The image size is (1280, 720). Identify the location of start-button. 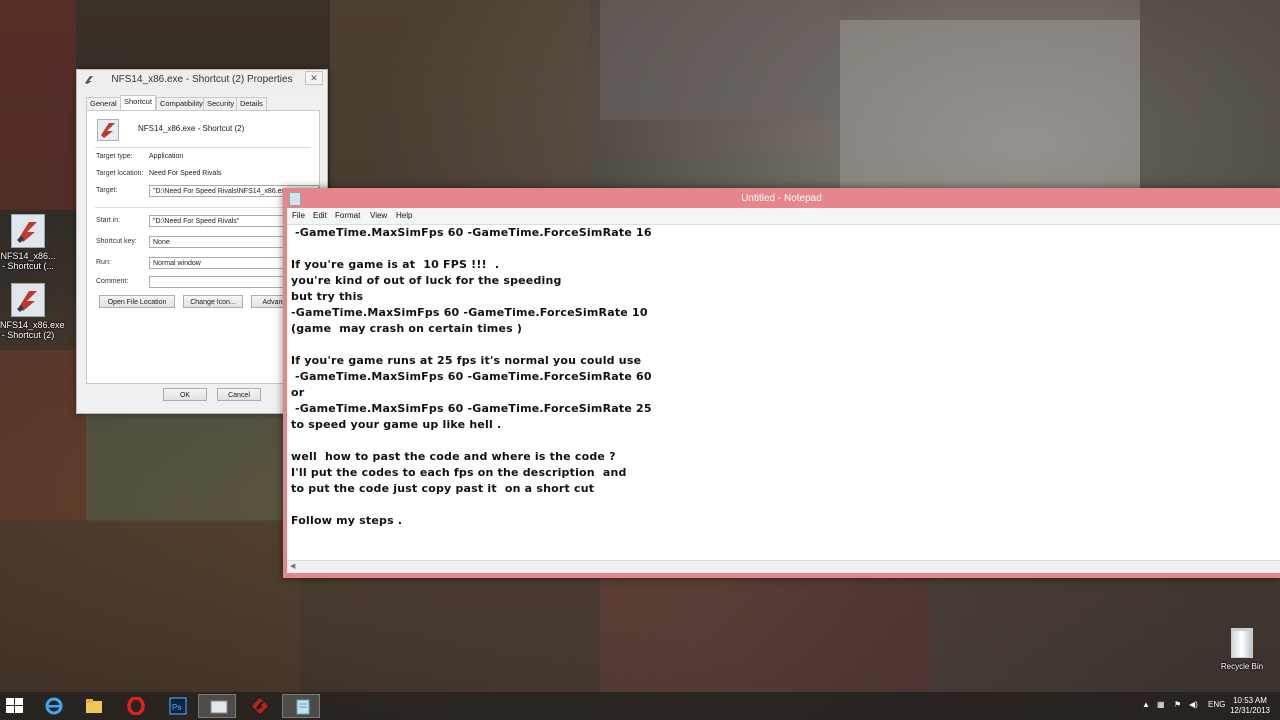
(15, 706).